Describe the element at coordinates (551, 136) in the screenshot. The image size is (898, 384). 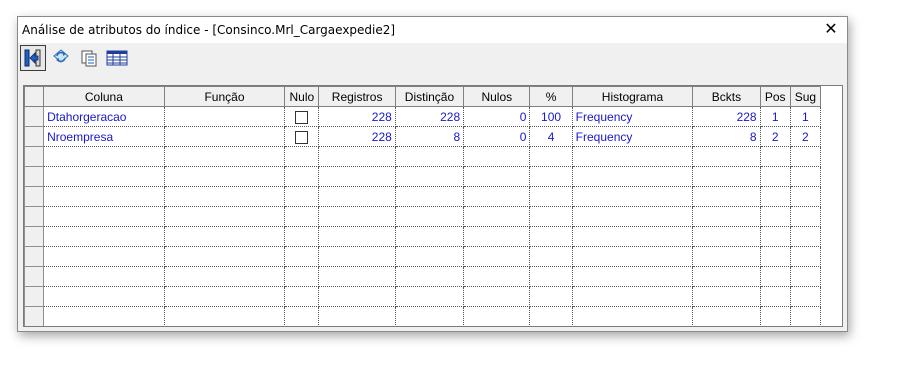
I see `cell-percent: 4` at that location.